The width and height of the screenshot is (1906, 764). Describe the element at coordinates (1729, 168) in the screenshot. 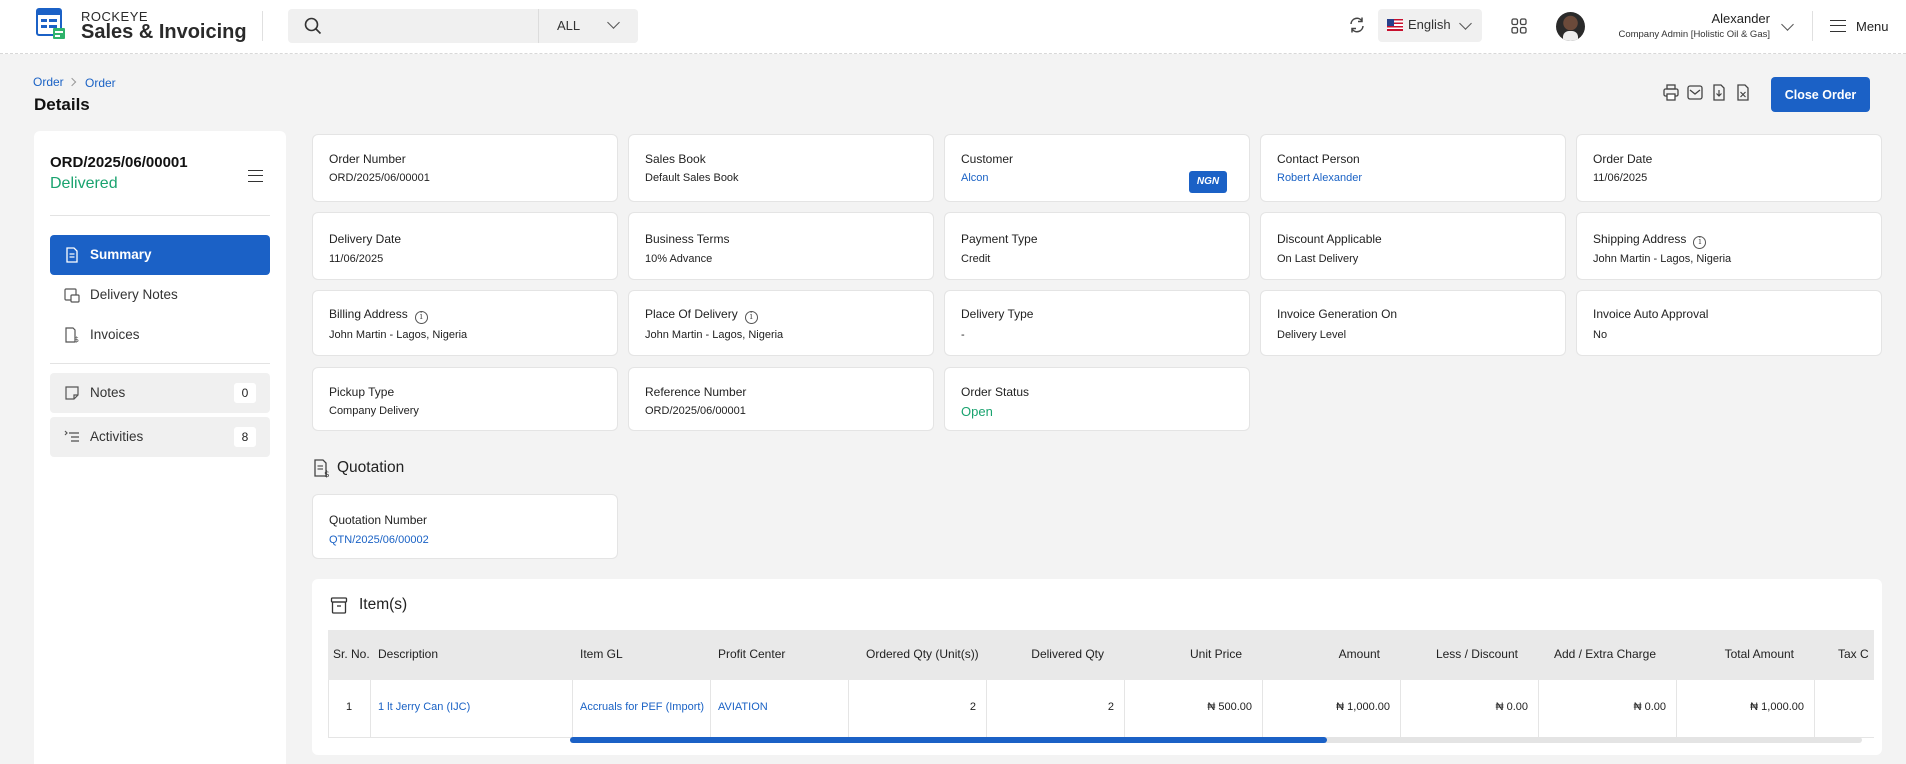

I see `field-order-date: Order Date 11/06/2025` at that location.